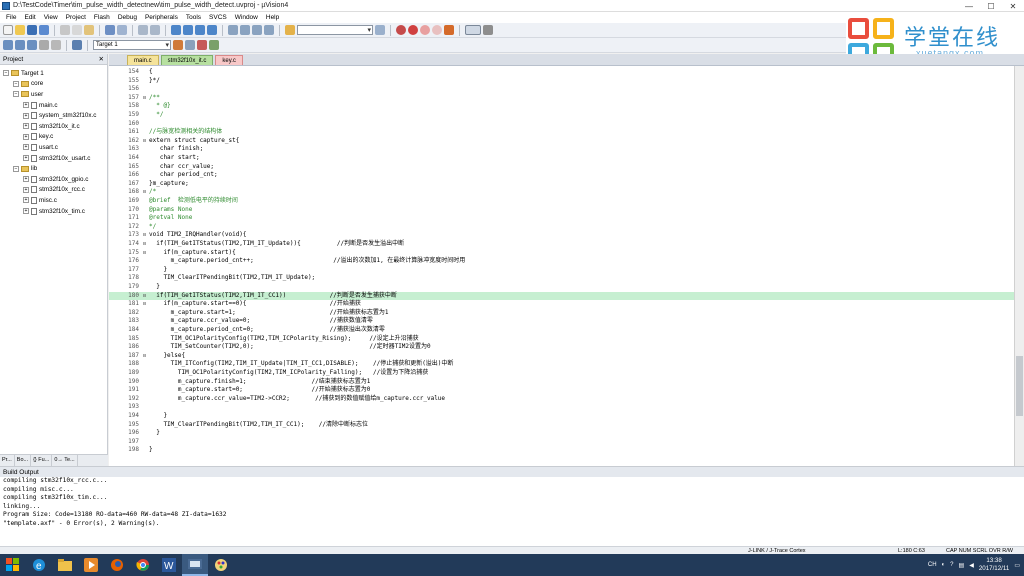 The width and height of the screenshot is (1024, 576). I want to click on close-button: ✕, so click(1013, 6).